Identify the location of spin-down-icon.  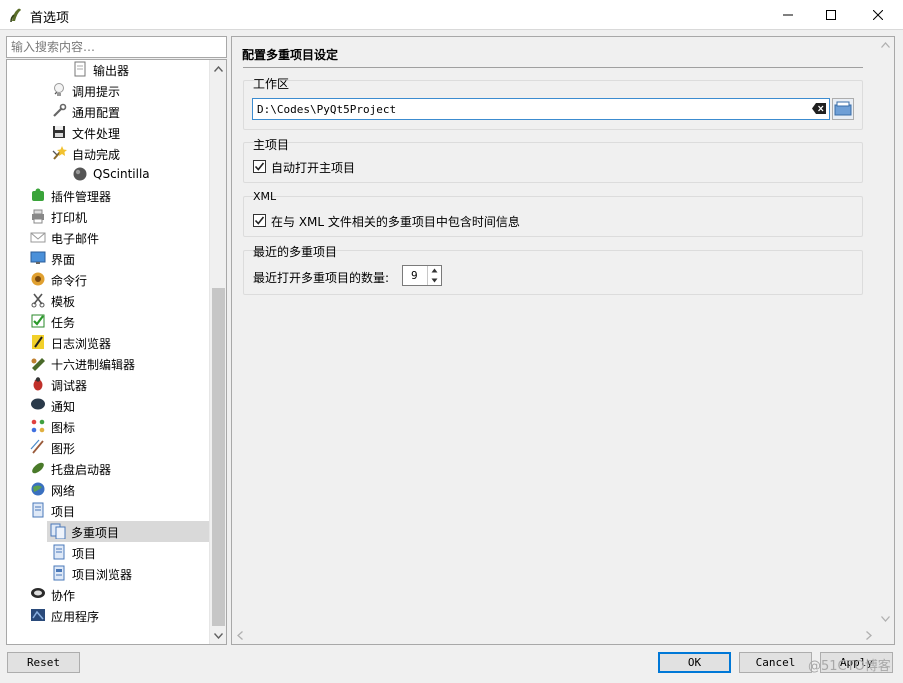
(434, 280).